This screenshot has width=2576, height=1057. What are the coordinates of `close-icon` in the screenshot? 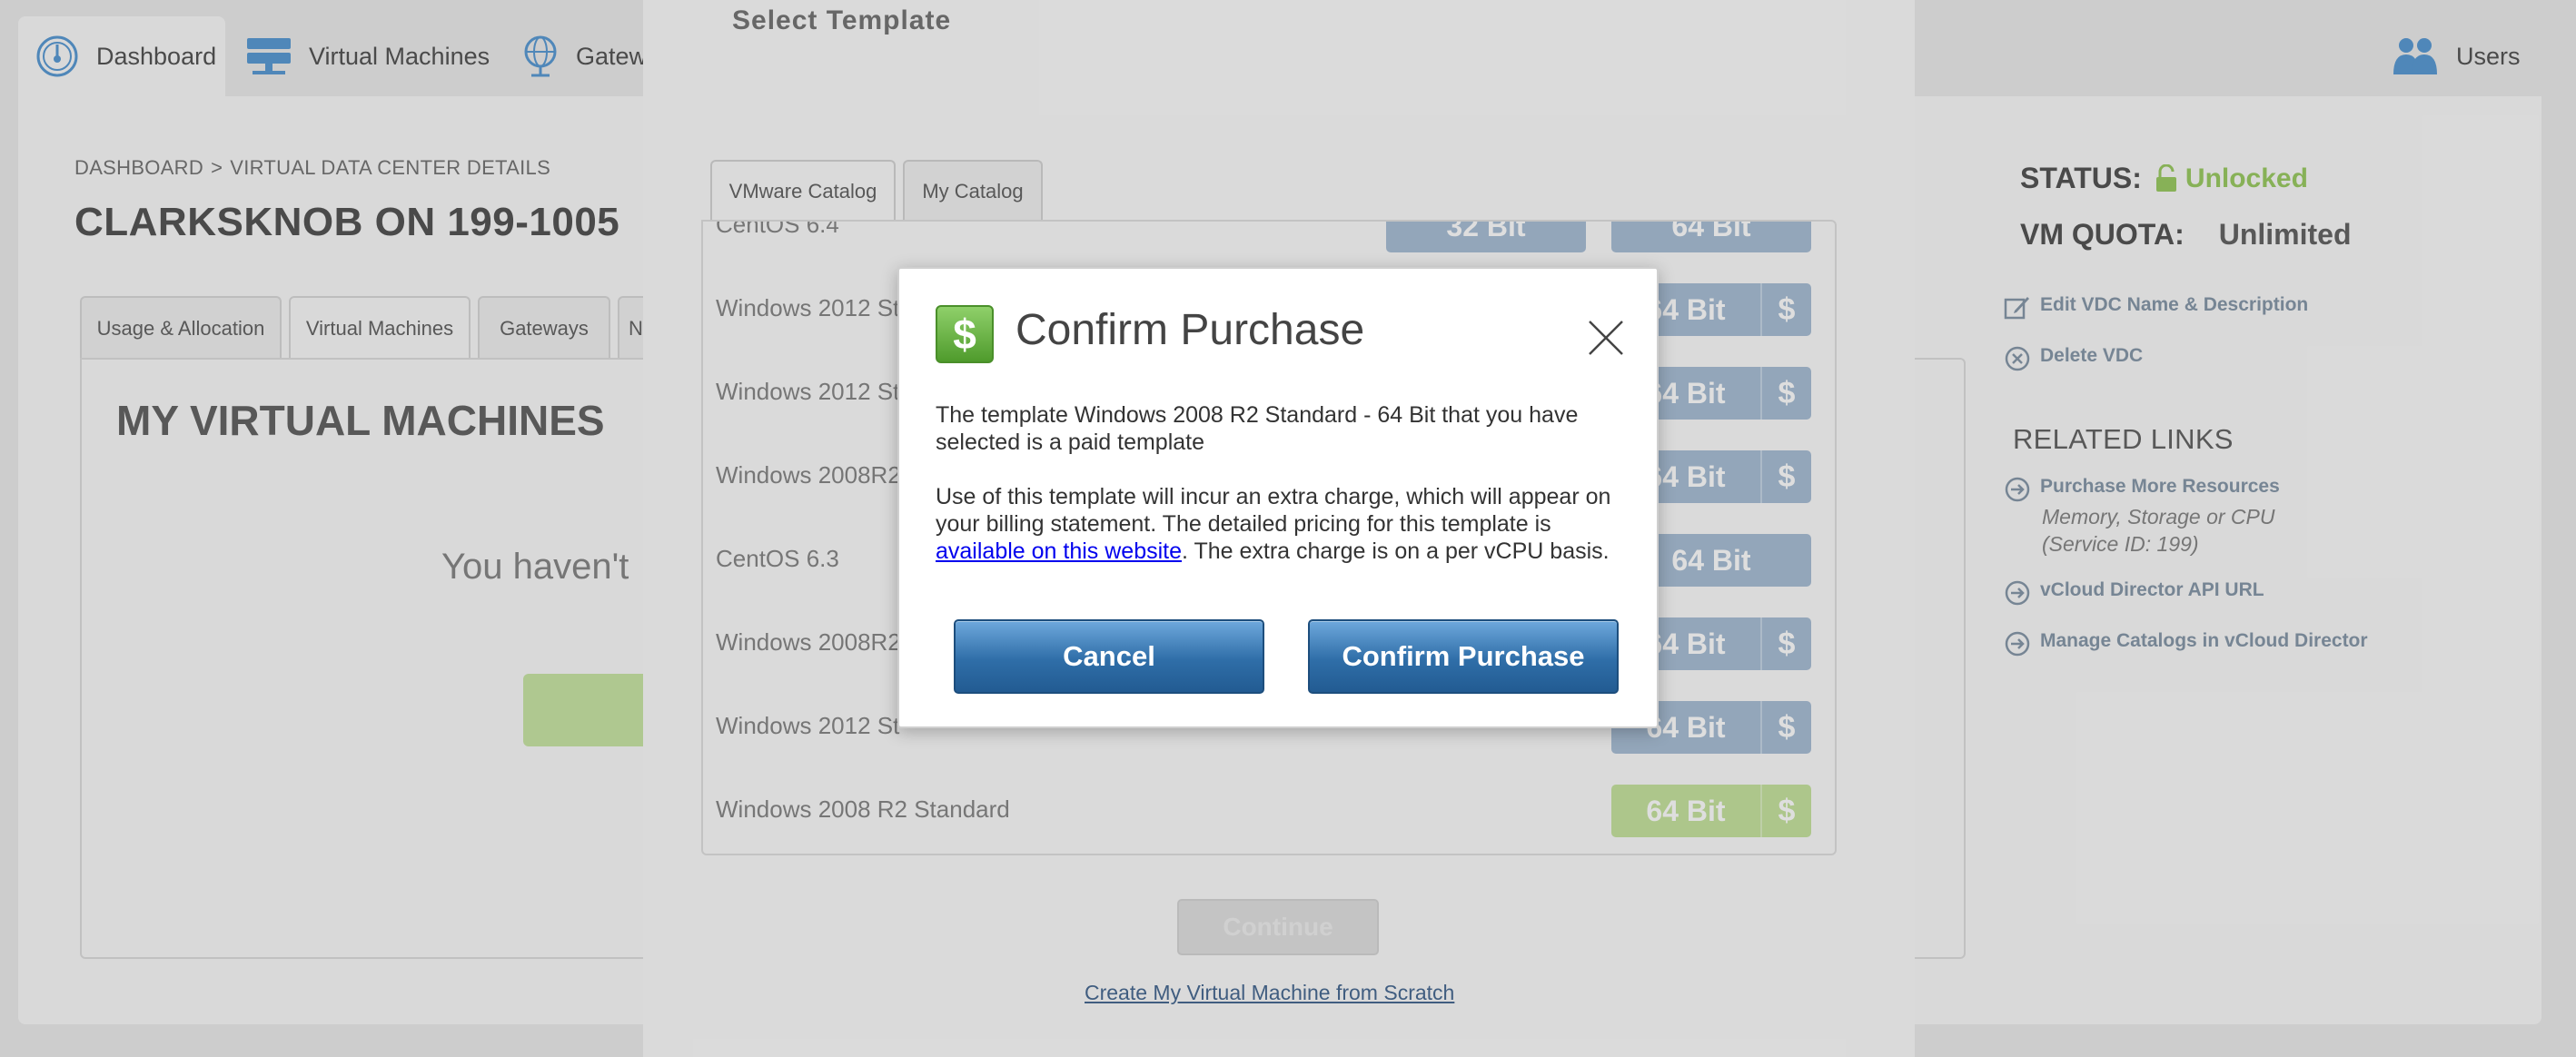 It's located at (1606, 338).